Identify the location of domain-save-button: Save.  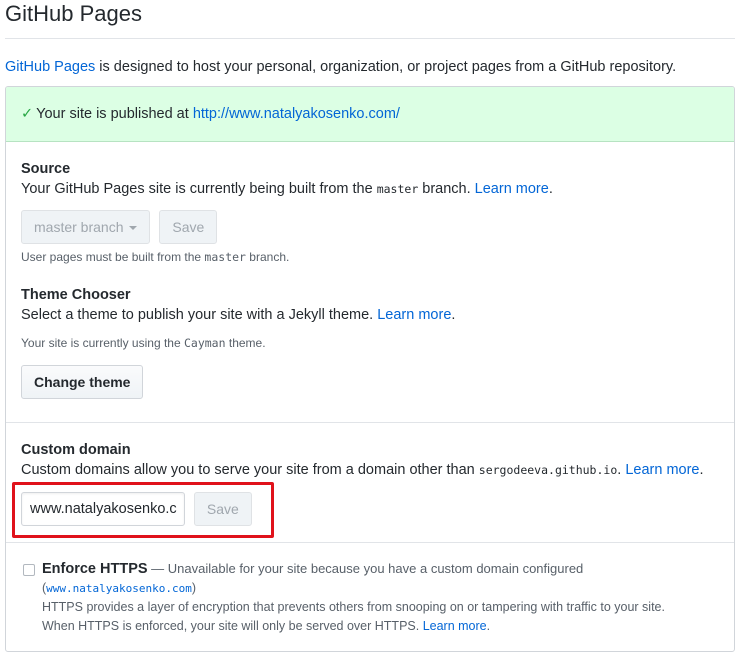
(222, 509).